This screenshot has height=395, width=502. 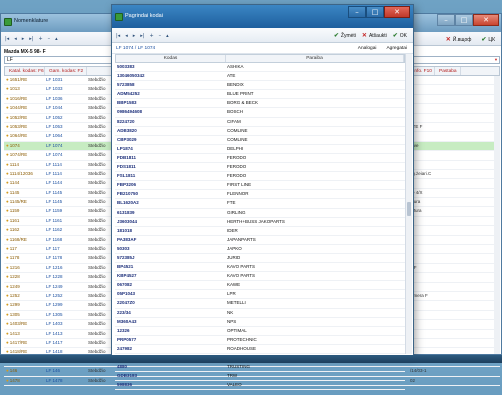 I want to click on table-row: PA383AF JAPANPARTS, so click(x=260, y=240).